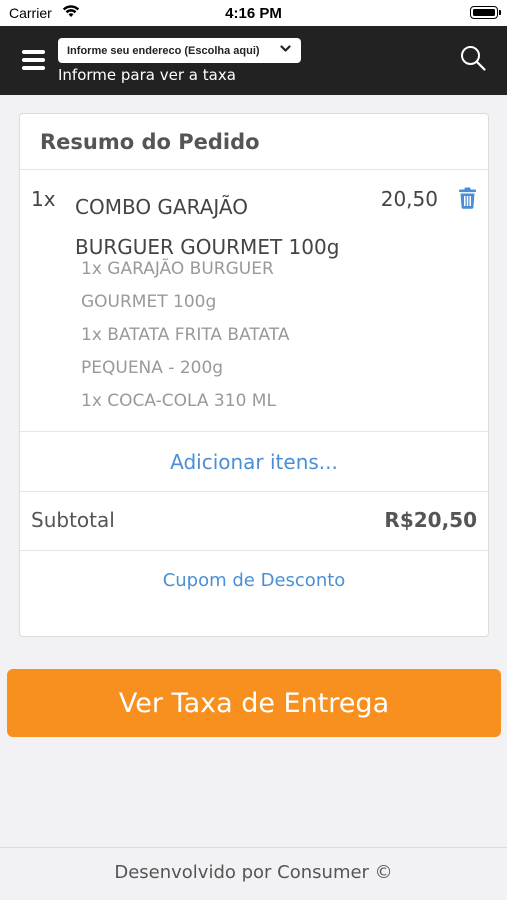 The width and height of the screenshot is (507, 900). I want to click on footer-divider, so click(253, 847).